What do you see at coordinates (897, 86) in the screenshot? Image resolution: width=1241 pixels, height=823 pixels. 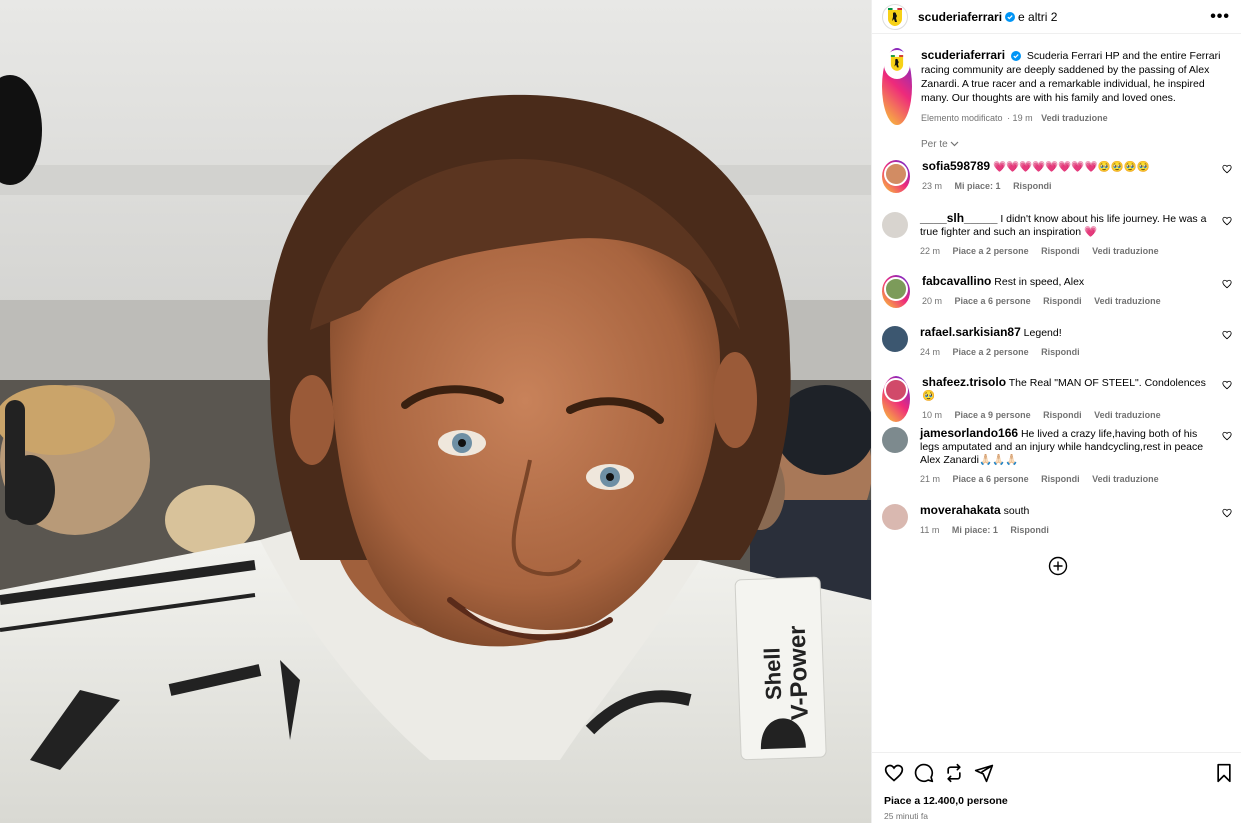 I see `caption-avatar` at bounding box center [897, 86].